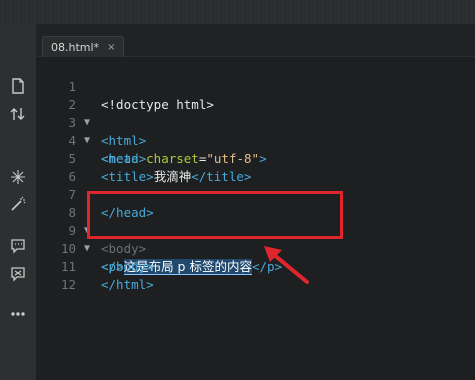 This screenshot has width=475, height=380. What do you see at coordinates (111, 47) in the screenshot?
I see `close-icon: ×` at bounding box center [111, 47].